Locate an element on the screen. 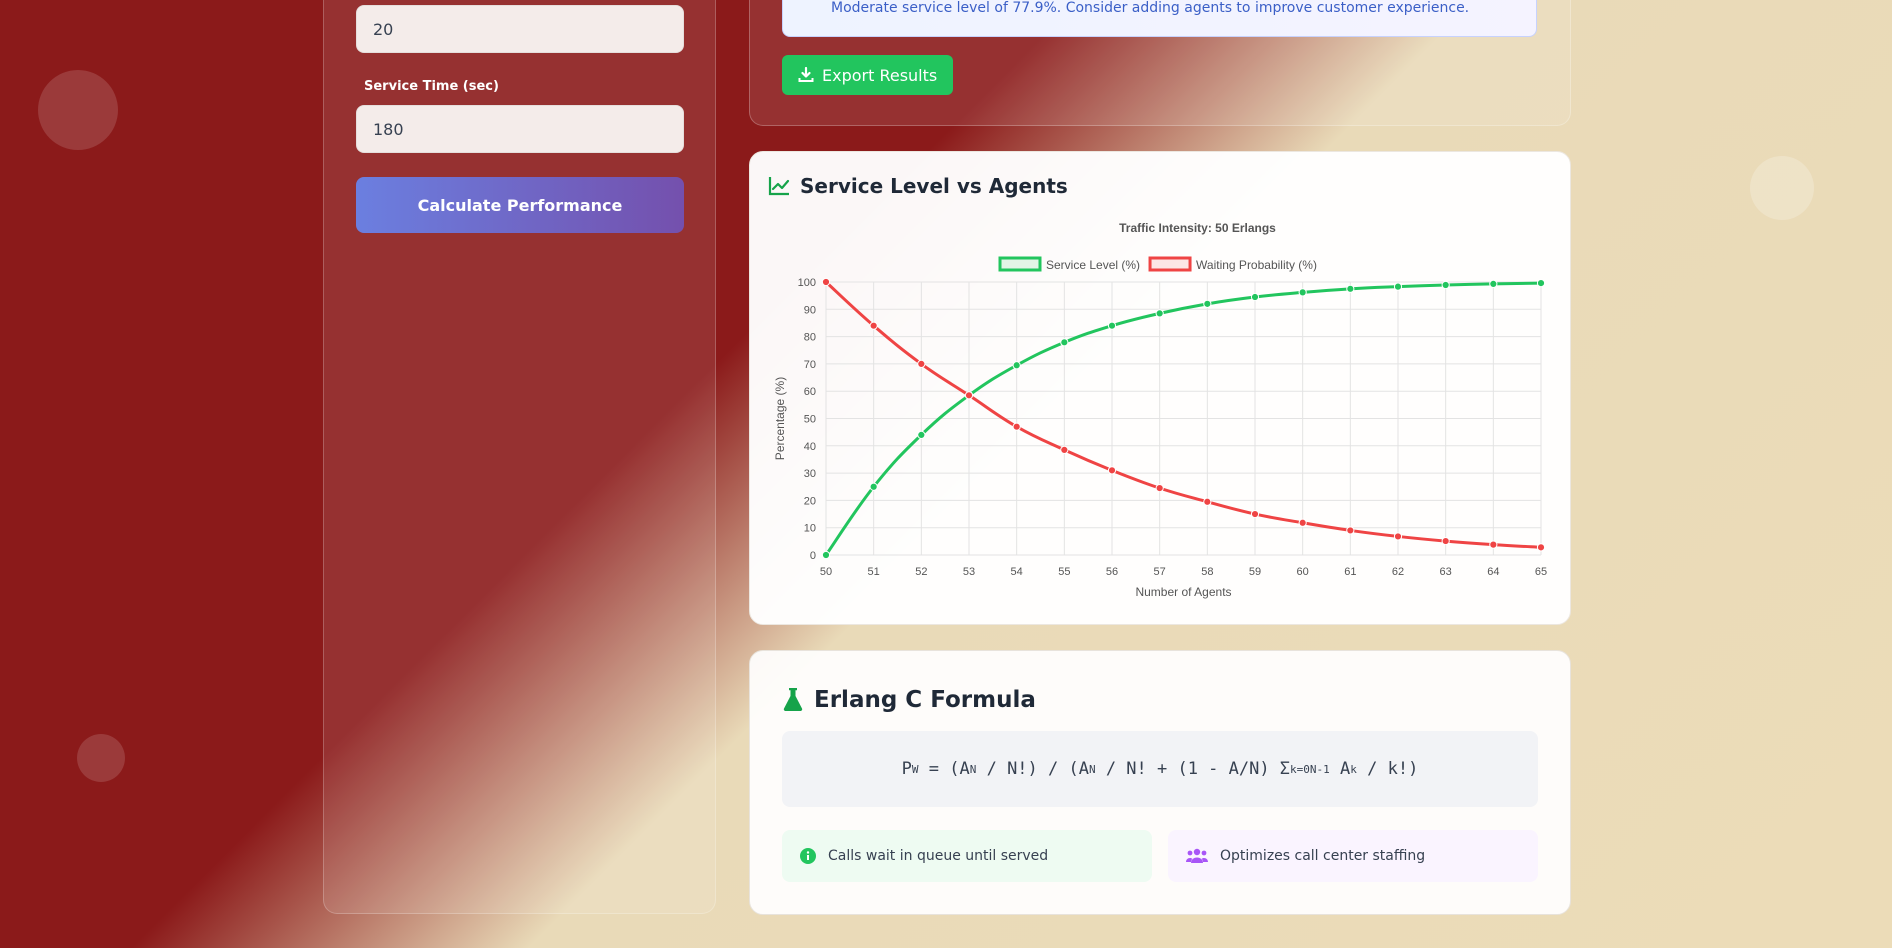 The image size is (1892, 948). service-time-input: 180 is located at coordinates (520, 129).